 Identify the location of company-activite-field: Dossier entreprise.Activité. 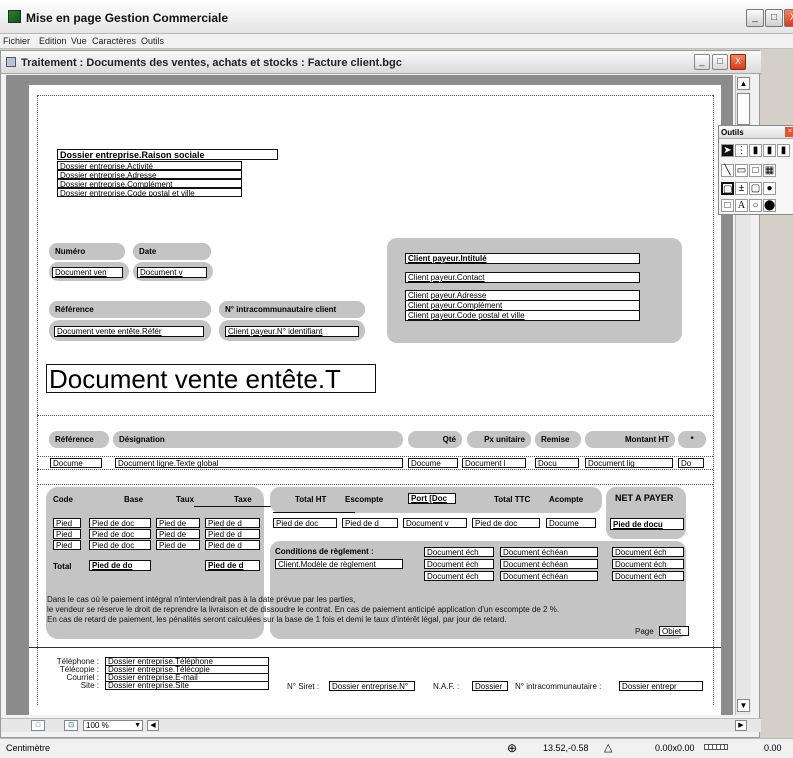
(149, 165).